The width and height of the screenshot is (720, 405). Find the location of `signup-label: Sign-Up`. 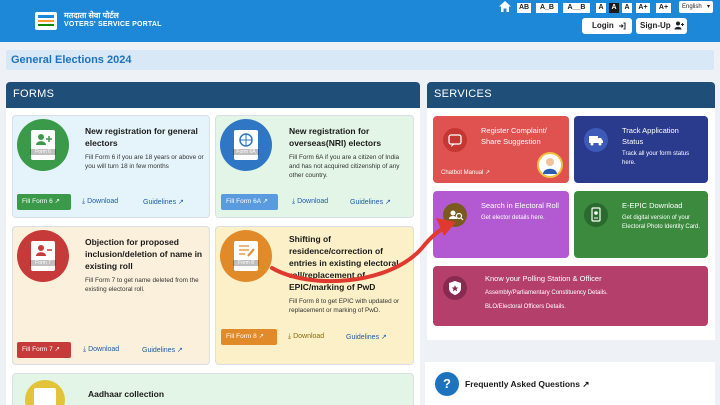

signup-label: Sign-Up is located at coordinates (655, 25).